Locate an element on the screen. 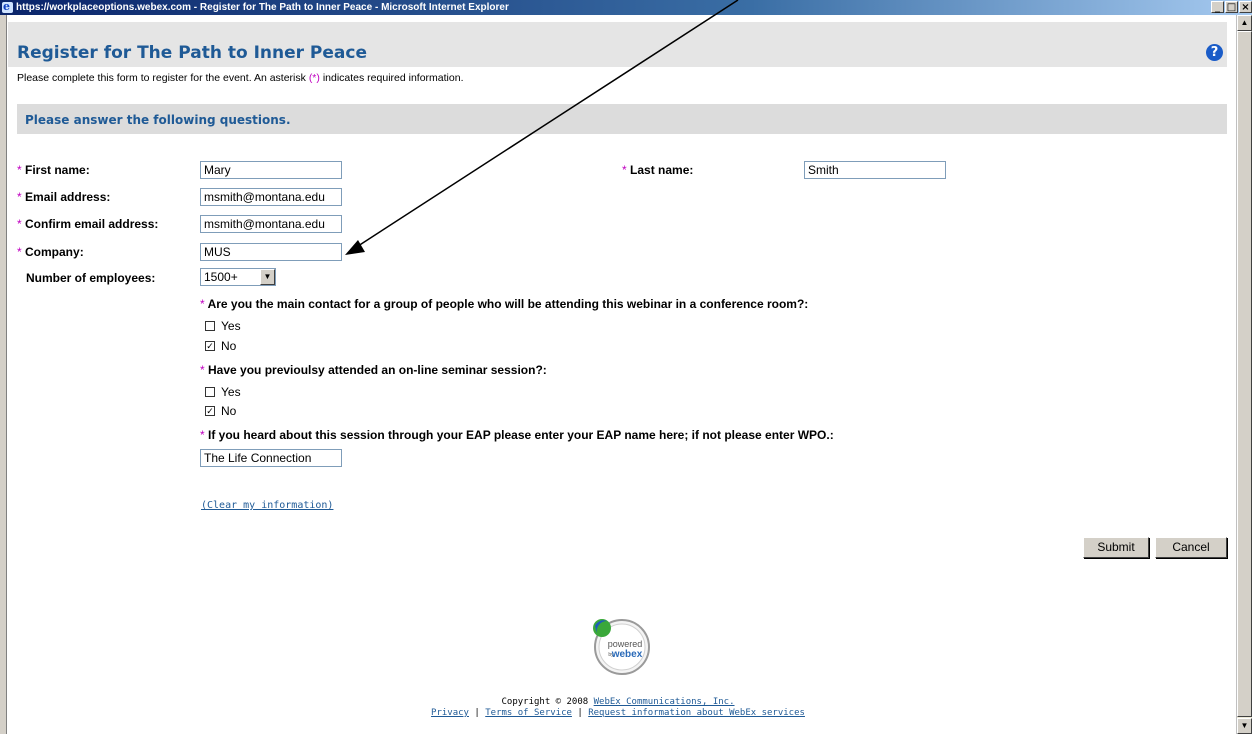 Image resolution: width=1252 pixels, height=734 pixels. checkbox-q1-no: ✓ is located at coordinates (210, 345).